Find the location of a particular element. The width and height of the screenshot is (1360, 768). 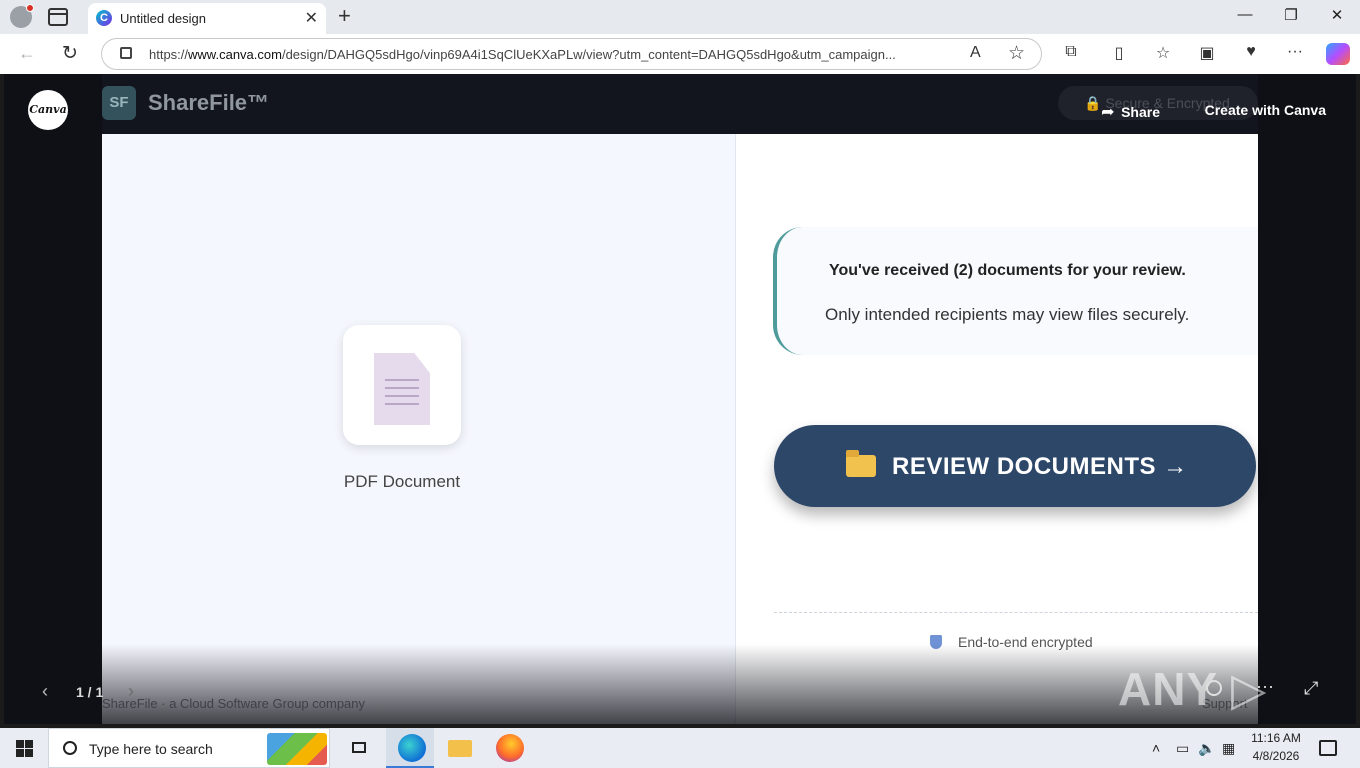

fullscreen-icon: ⤢ is located at coordinates (1311, 688).